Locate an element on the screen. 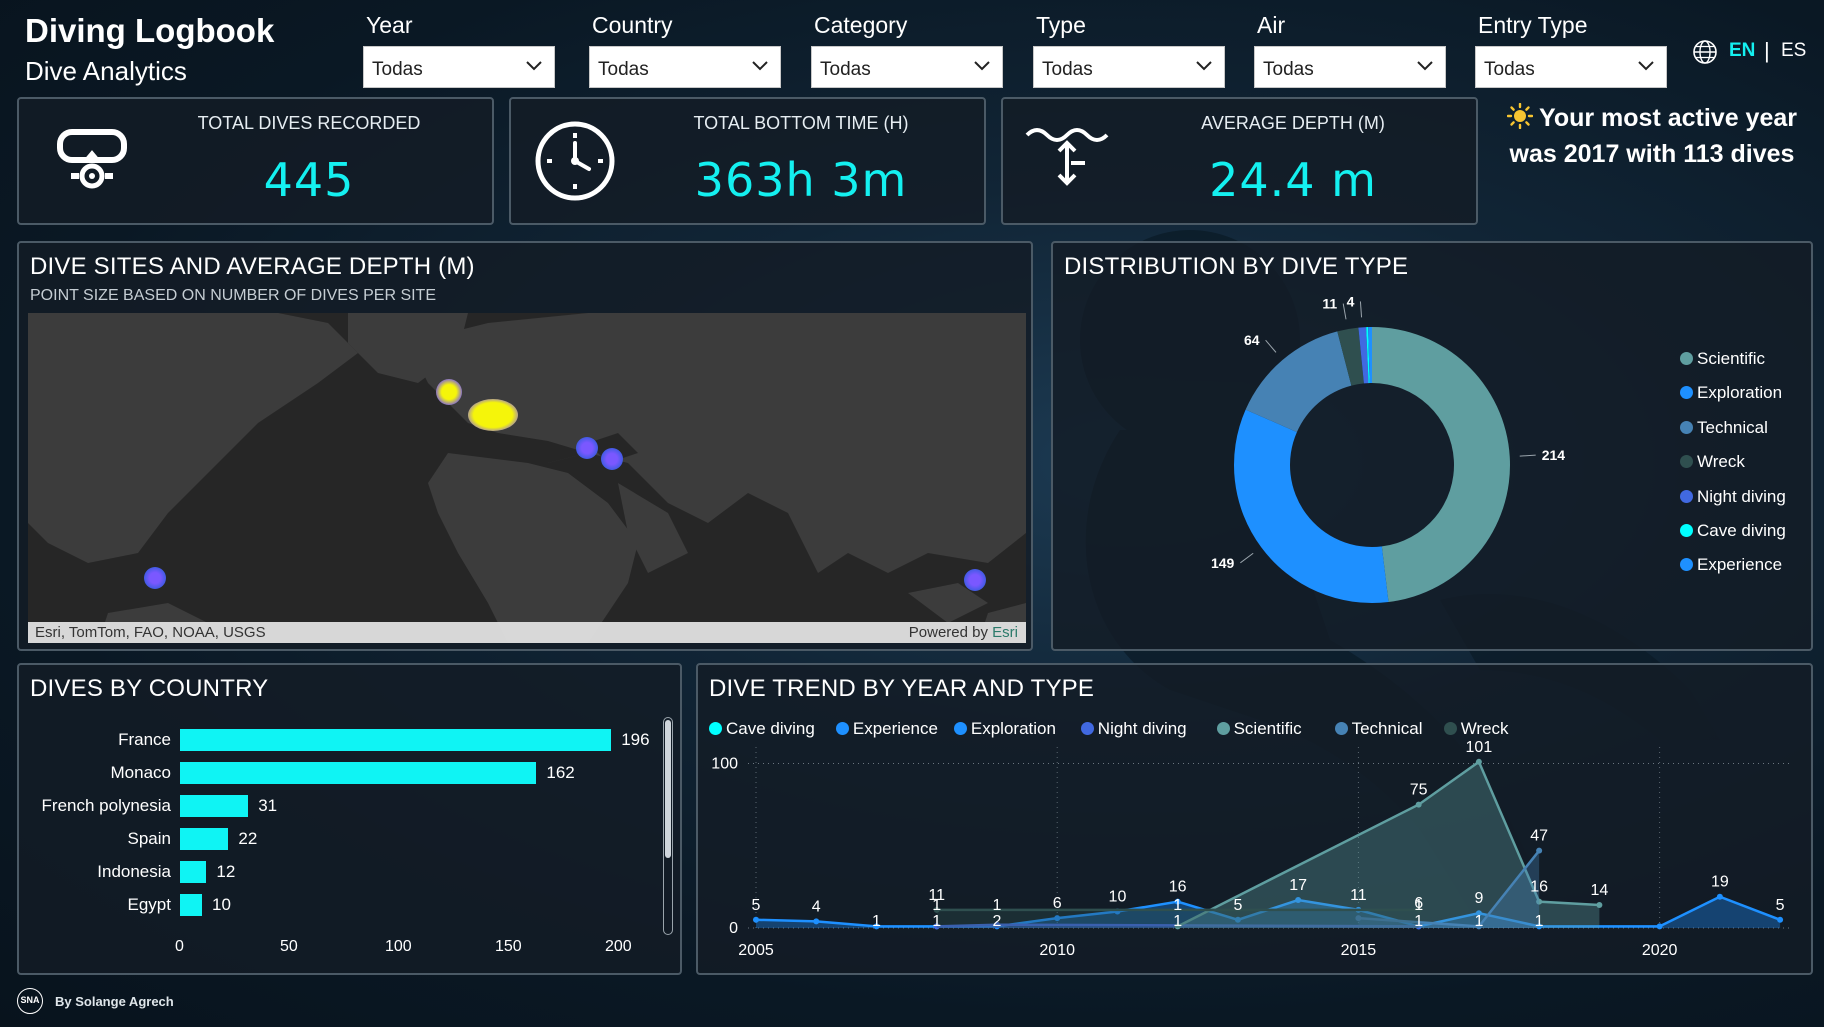 The image size is (1824, 1027). trend-data-label: 2 is located at coordinates (997, 921).